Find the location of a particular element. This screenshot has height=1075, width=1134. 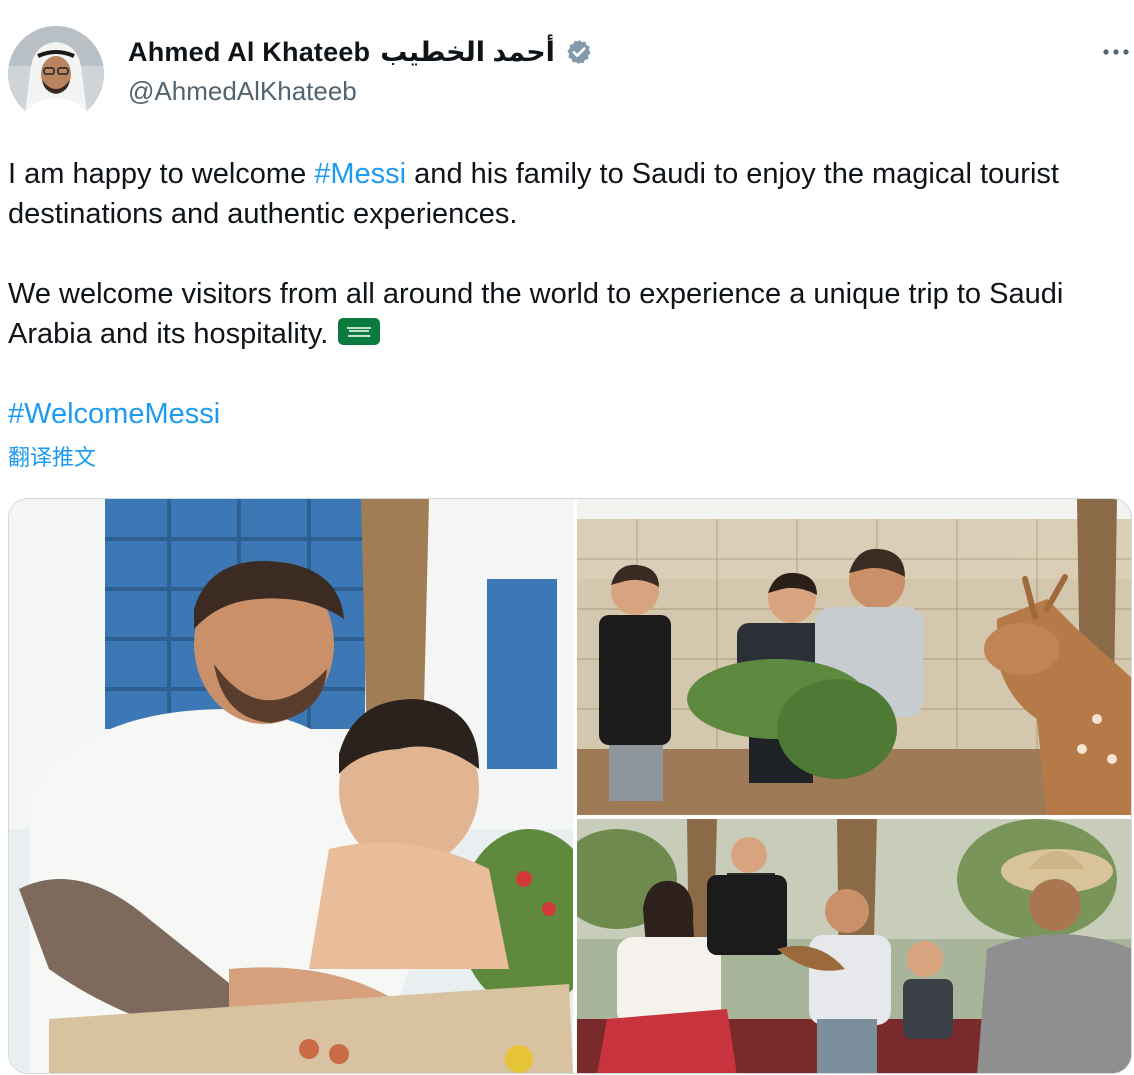

more-dots-icon is located at coordinates (1116, 52).